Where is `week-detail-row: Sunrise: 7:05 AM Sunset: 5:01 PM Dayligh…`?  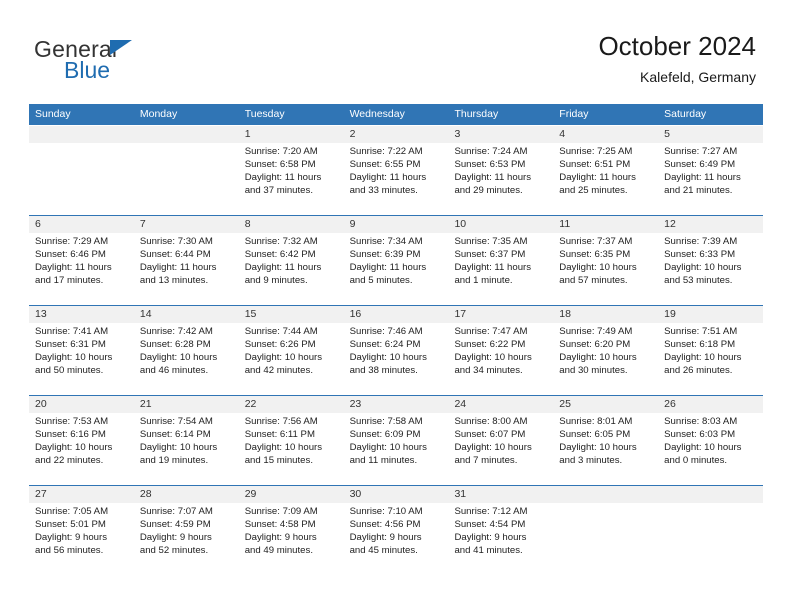
week-detail-row: Sunrise: 7:05 AM Sunset: 5:01 PM Dayligh… is located at coordinates (396, 539).